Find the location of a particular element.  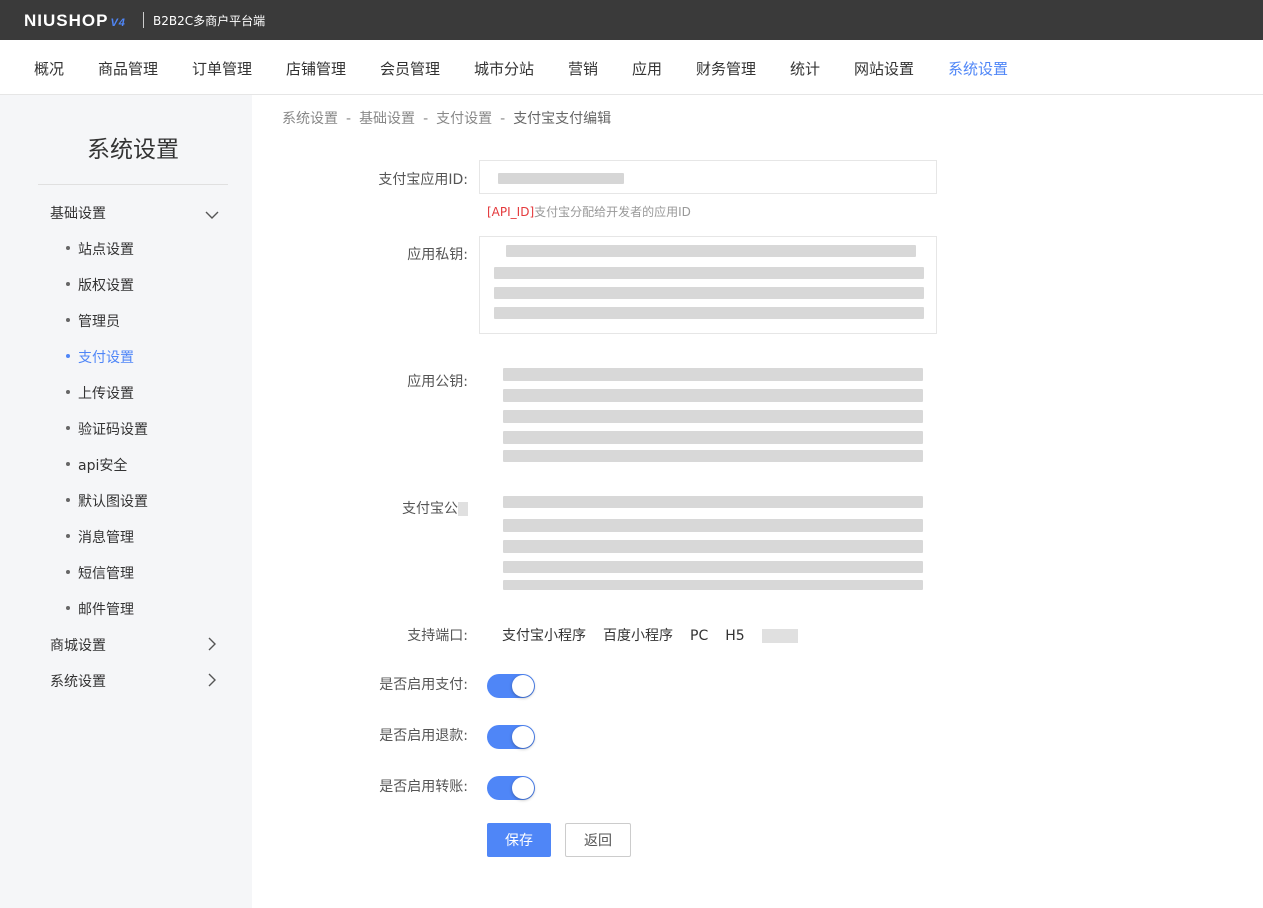

private-key-textarea is located at coordinates (708, 285).